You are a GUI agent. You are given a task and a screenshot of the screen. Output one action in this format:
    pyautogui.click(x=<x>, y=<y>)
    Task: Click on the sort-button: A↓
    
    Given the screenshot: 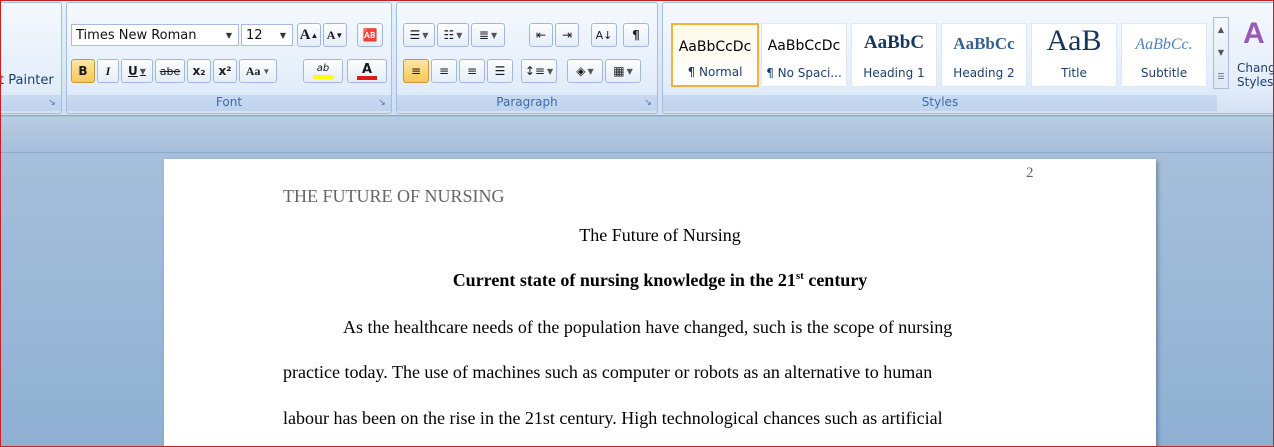 What is the action you would take?
    pyautogui.click(x=604, y=35)
    